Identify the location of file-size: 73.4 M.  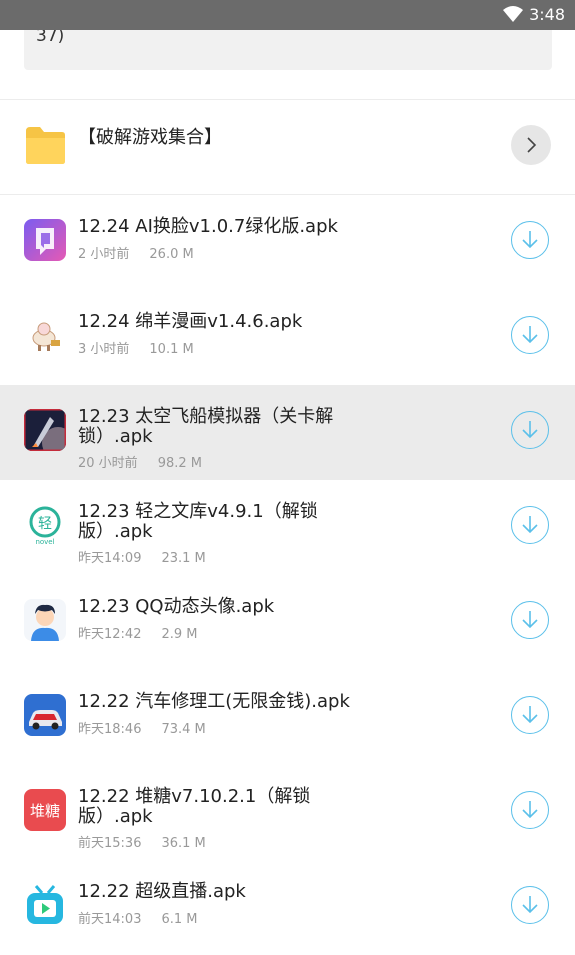
(183, 729).